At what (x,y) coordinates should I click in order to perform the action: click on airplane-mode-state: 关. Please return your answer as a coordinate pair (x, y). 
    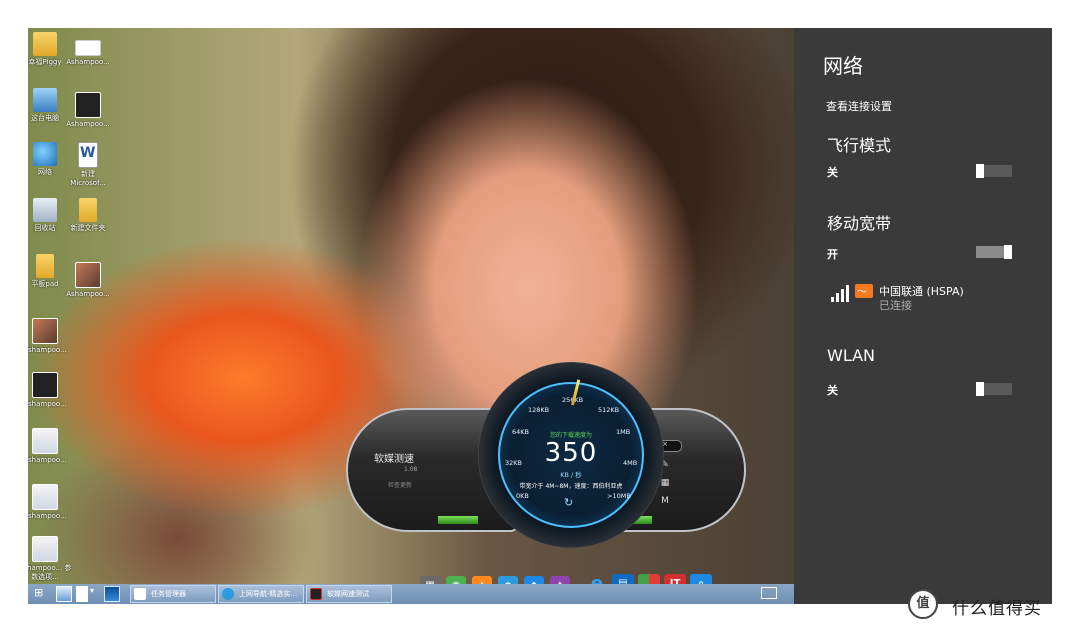
    Looking at the image, I should click on (832, 172).